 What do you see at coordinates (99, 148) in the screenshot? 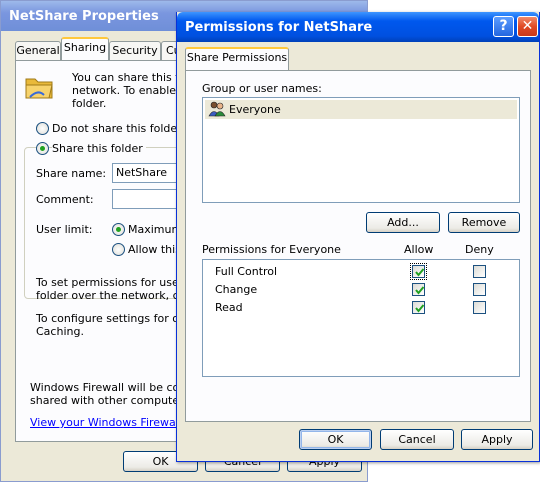
I see `share-folder-label: Share this folder` at bounding box center [99, 148].